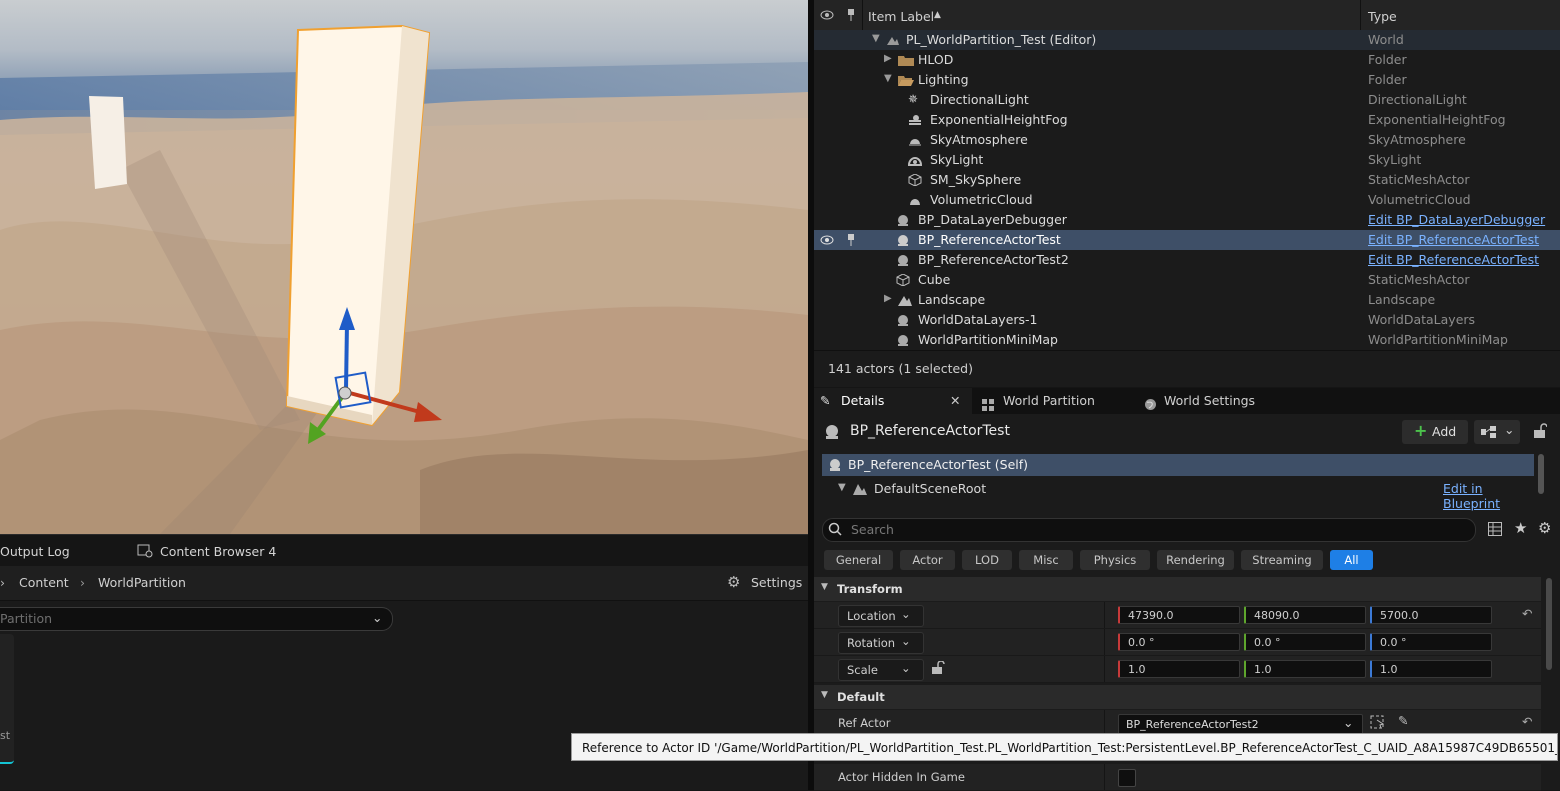 The height and width of the screenshot is (791, 1560). I want to click on actor-hidden-checkbox, so click(1127, 778).